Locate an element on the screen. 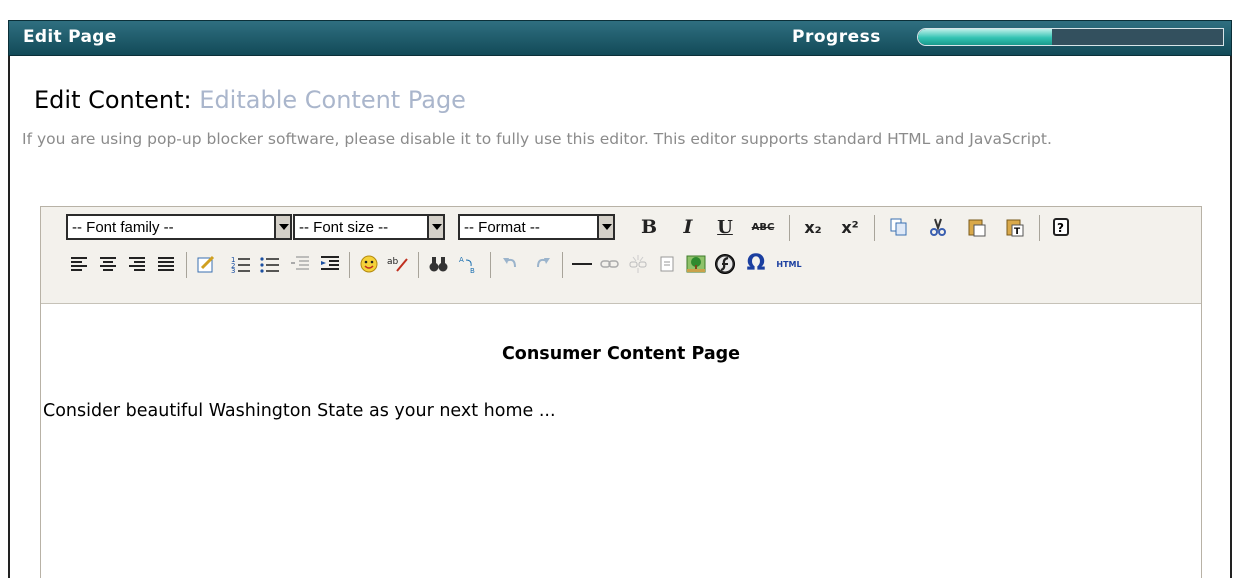 This screenshot has height=578, width=1234. font-size-select: -- Font size -- is located at coordinates (361, 227).